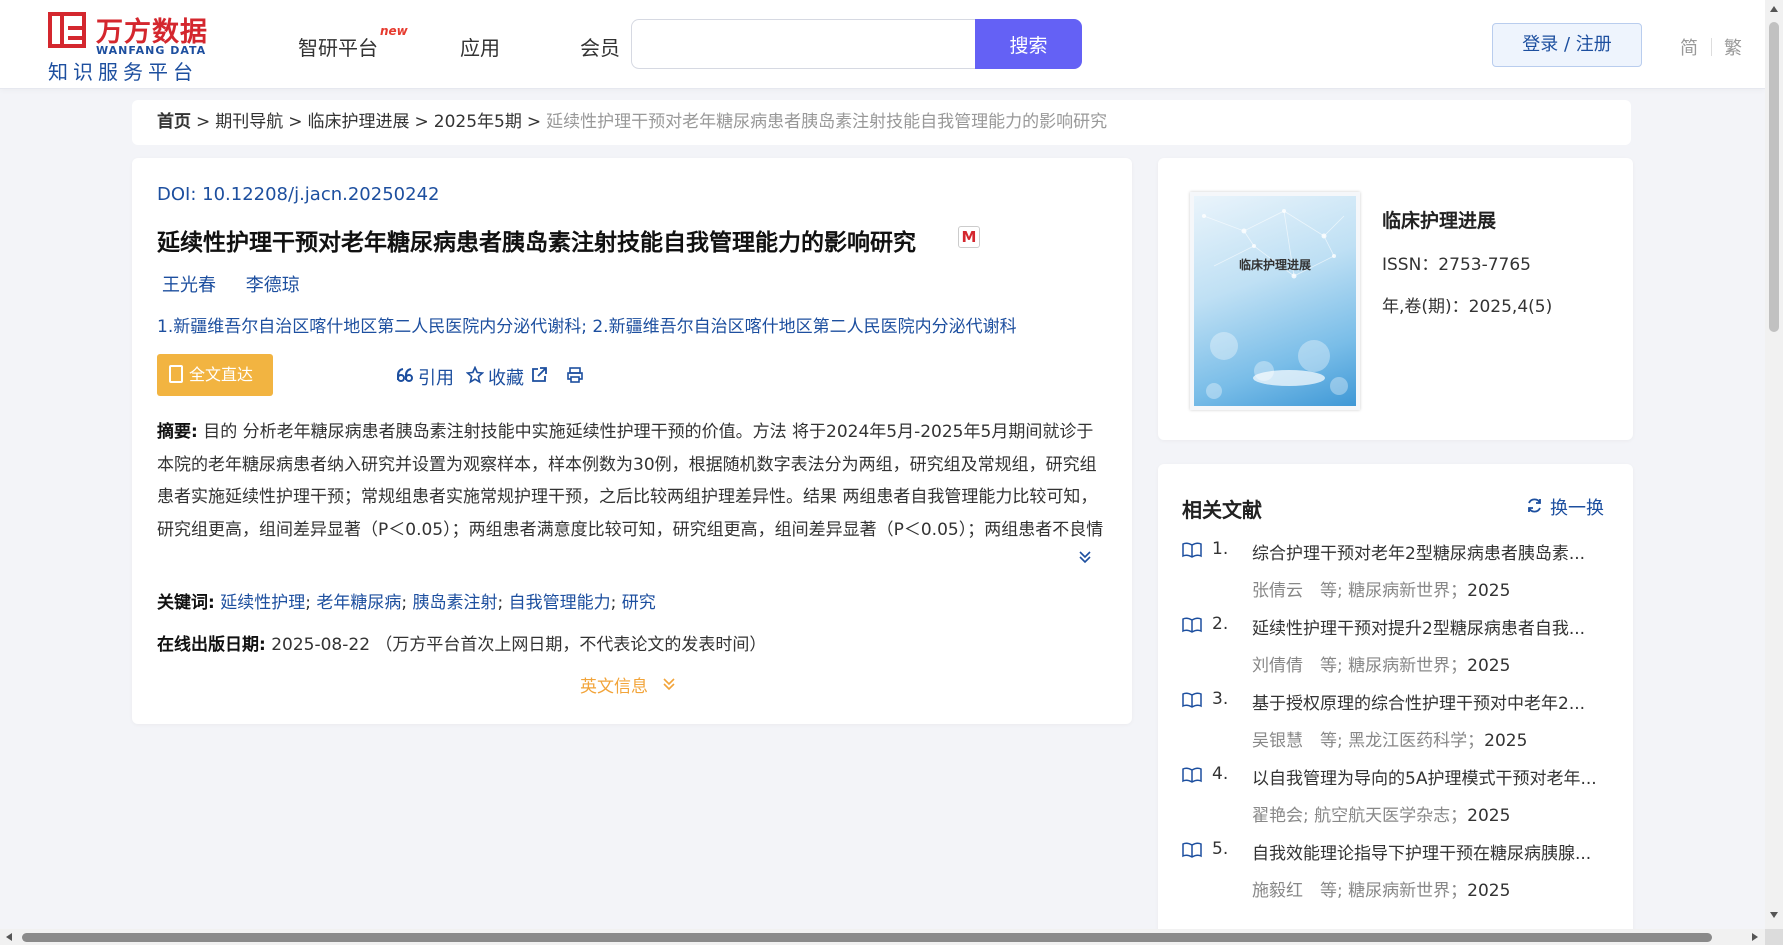 The width and height of the screenshot is (1783, 945). What do you see at coordinates (1360, 666) in the screenshot?
I see `related-item-source: 刘倩倩 等; 糖尿病新世界；` at bounding box center [1360, 666].